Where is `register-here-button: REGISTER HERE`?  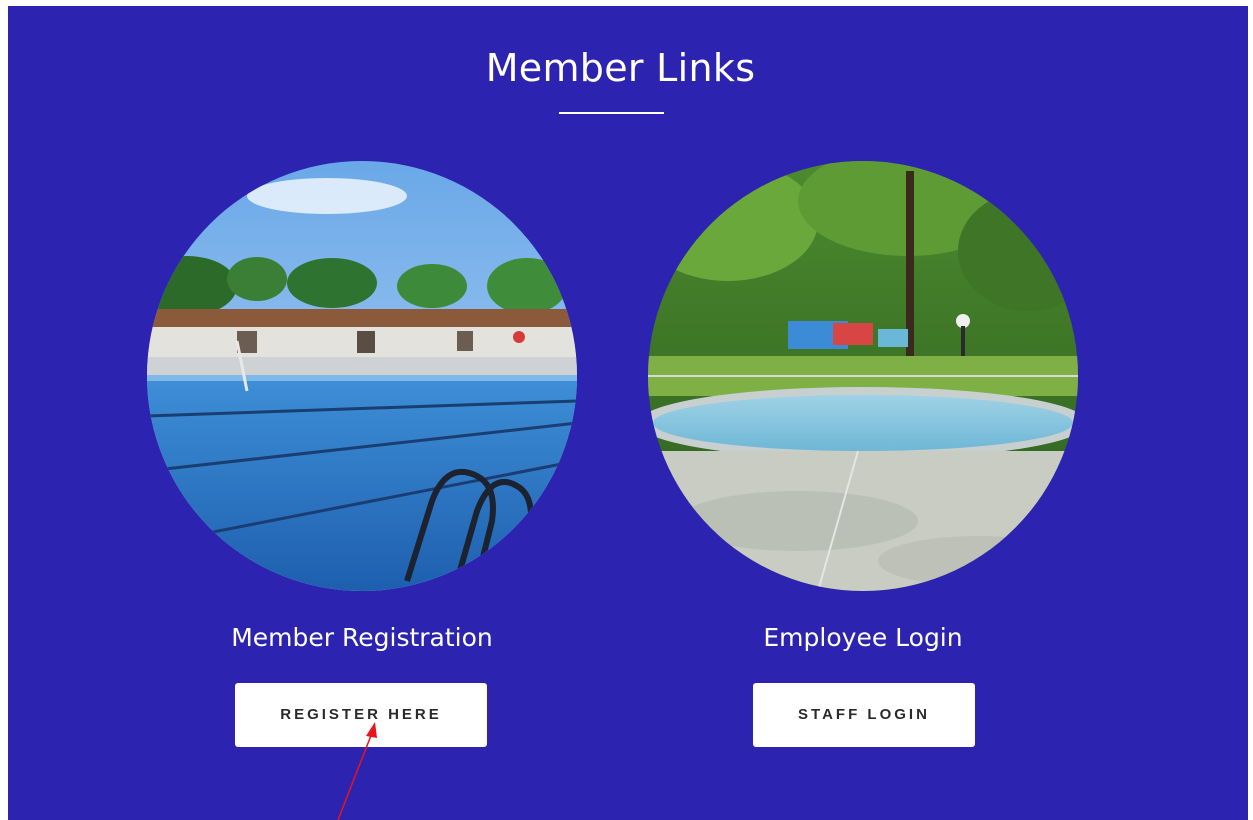
register-here-button: REGISTER HERE is located at coordinates (361, 715).